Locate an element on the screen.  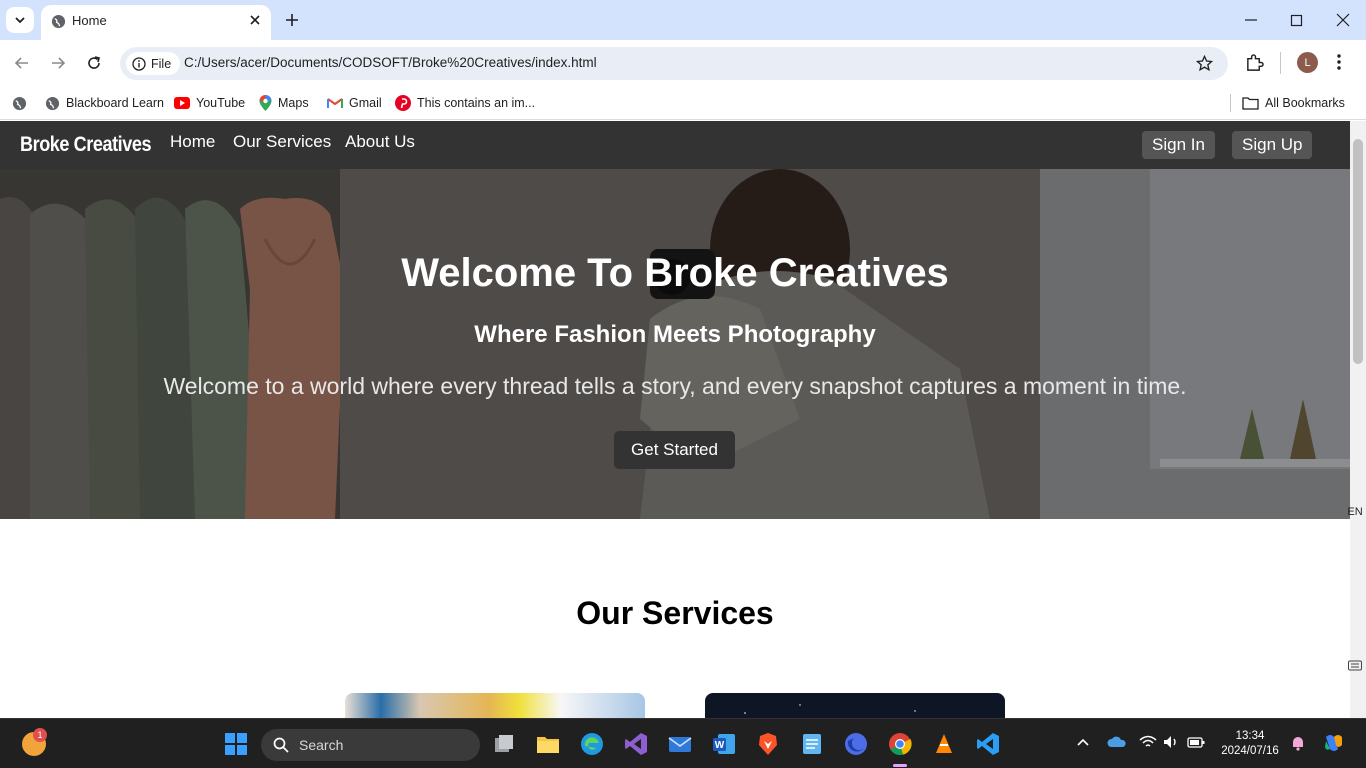
gmail-icon is located at coordinates (335, 103).